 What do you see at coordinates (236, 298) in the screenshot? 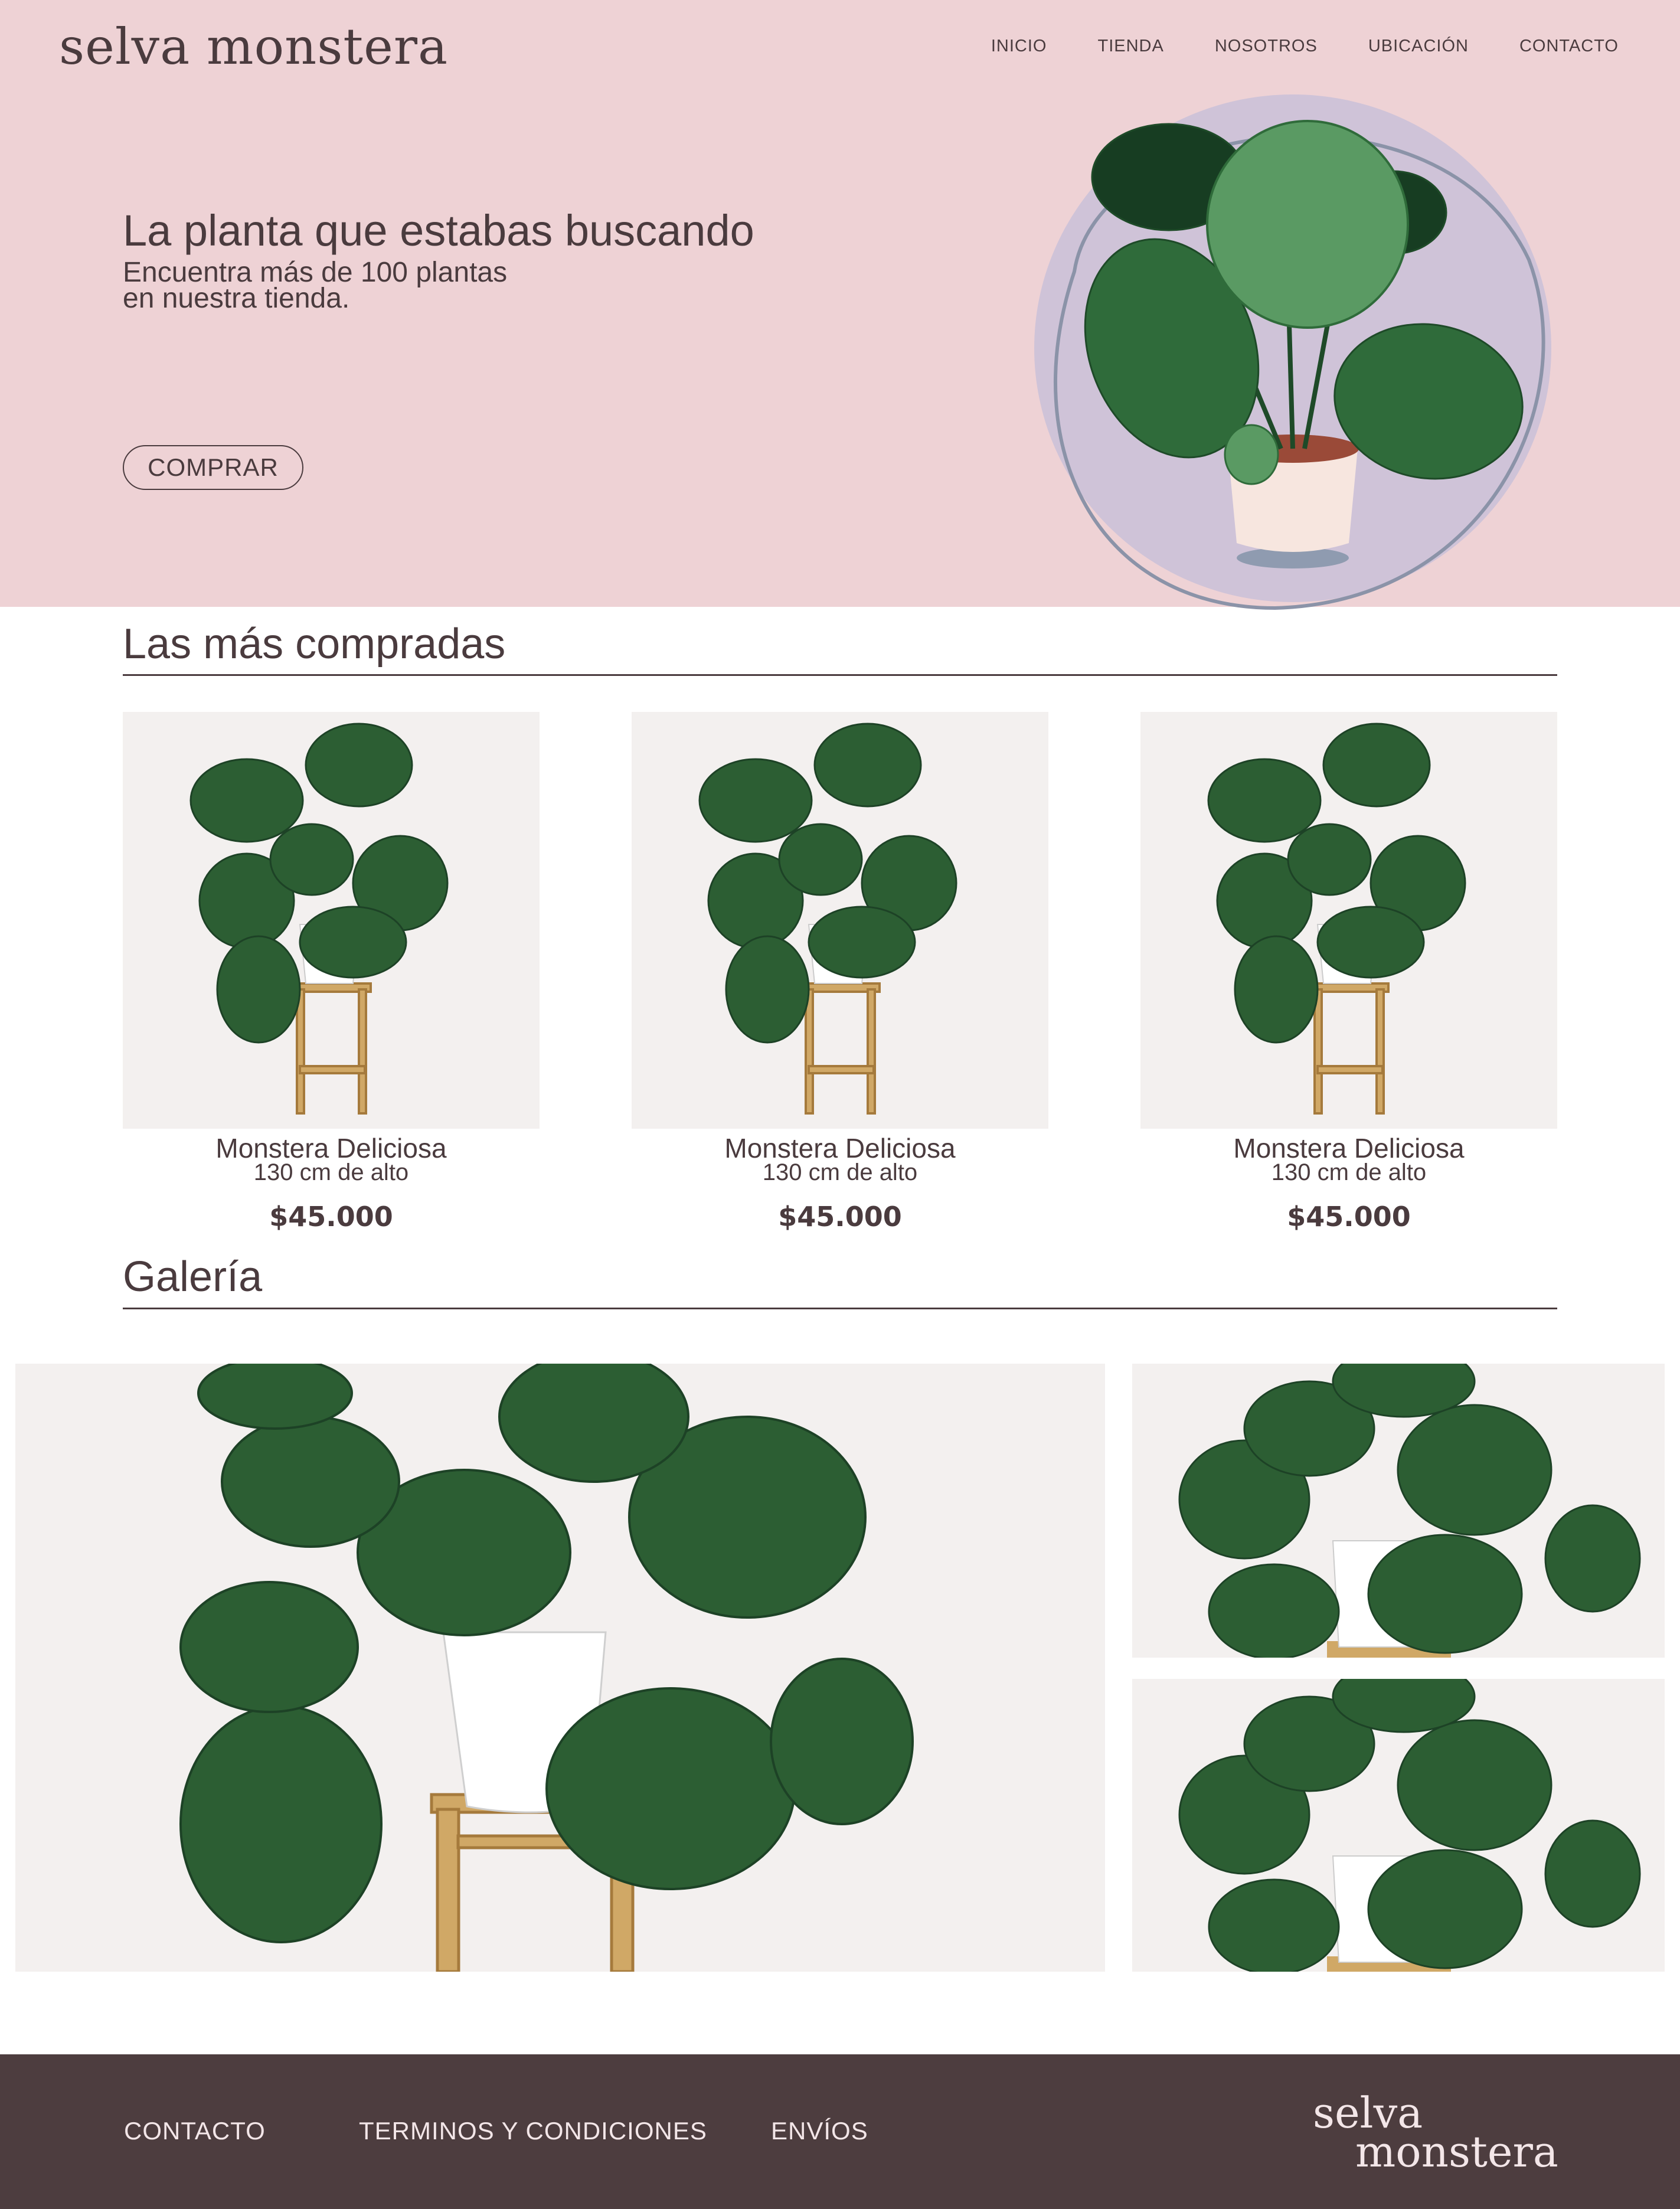
I see `hero-subtitle-line2: en nuestra tienda.` at bounding box center [236, 298].